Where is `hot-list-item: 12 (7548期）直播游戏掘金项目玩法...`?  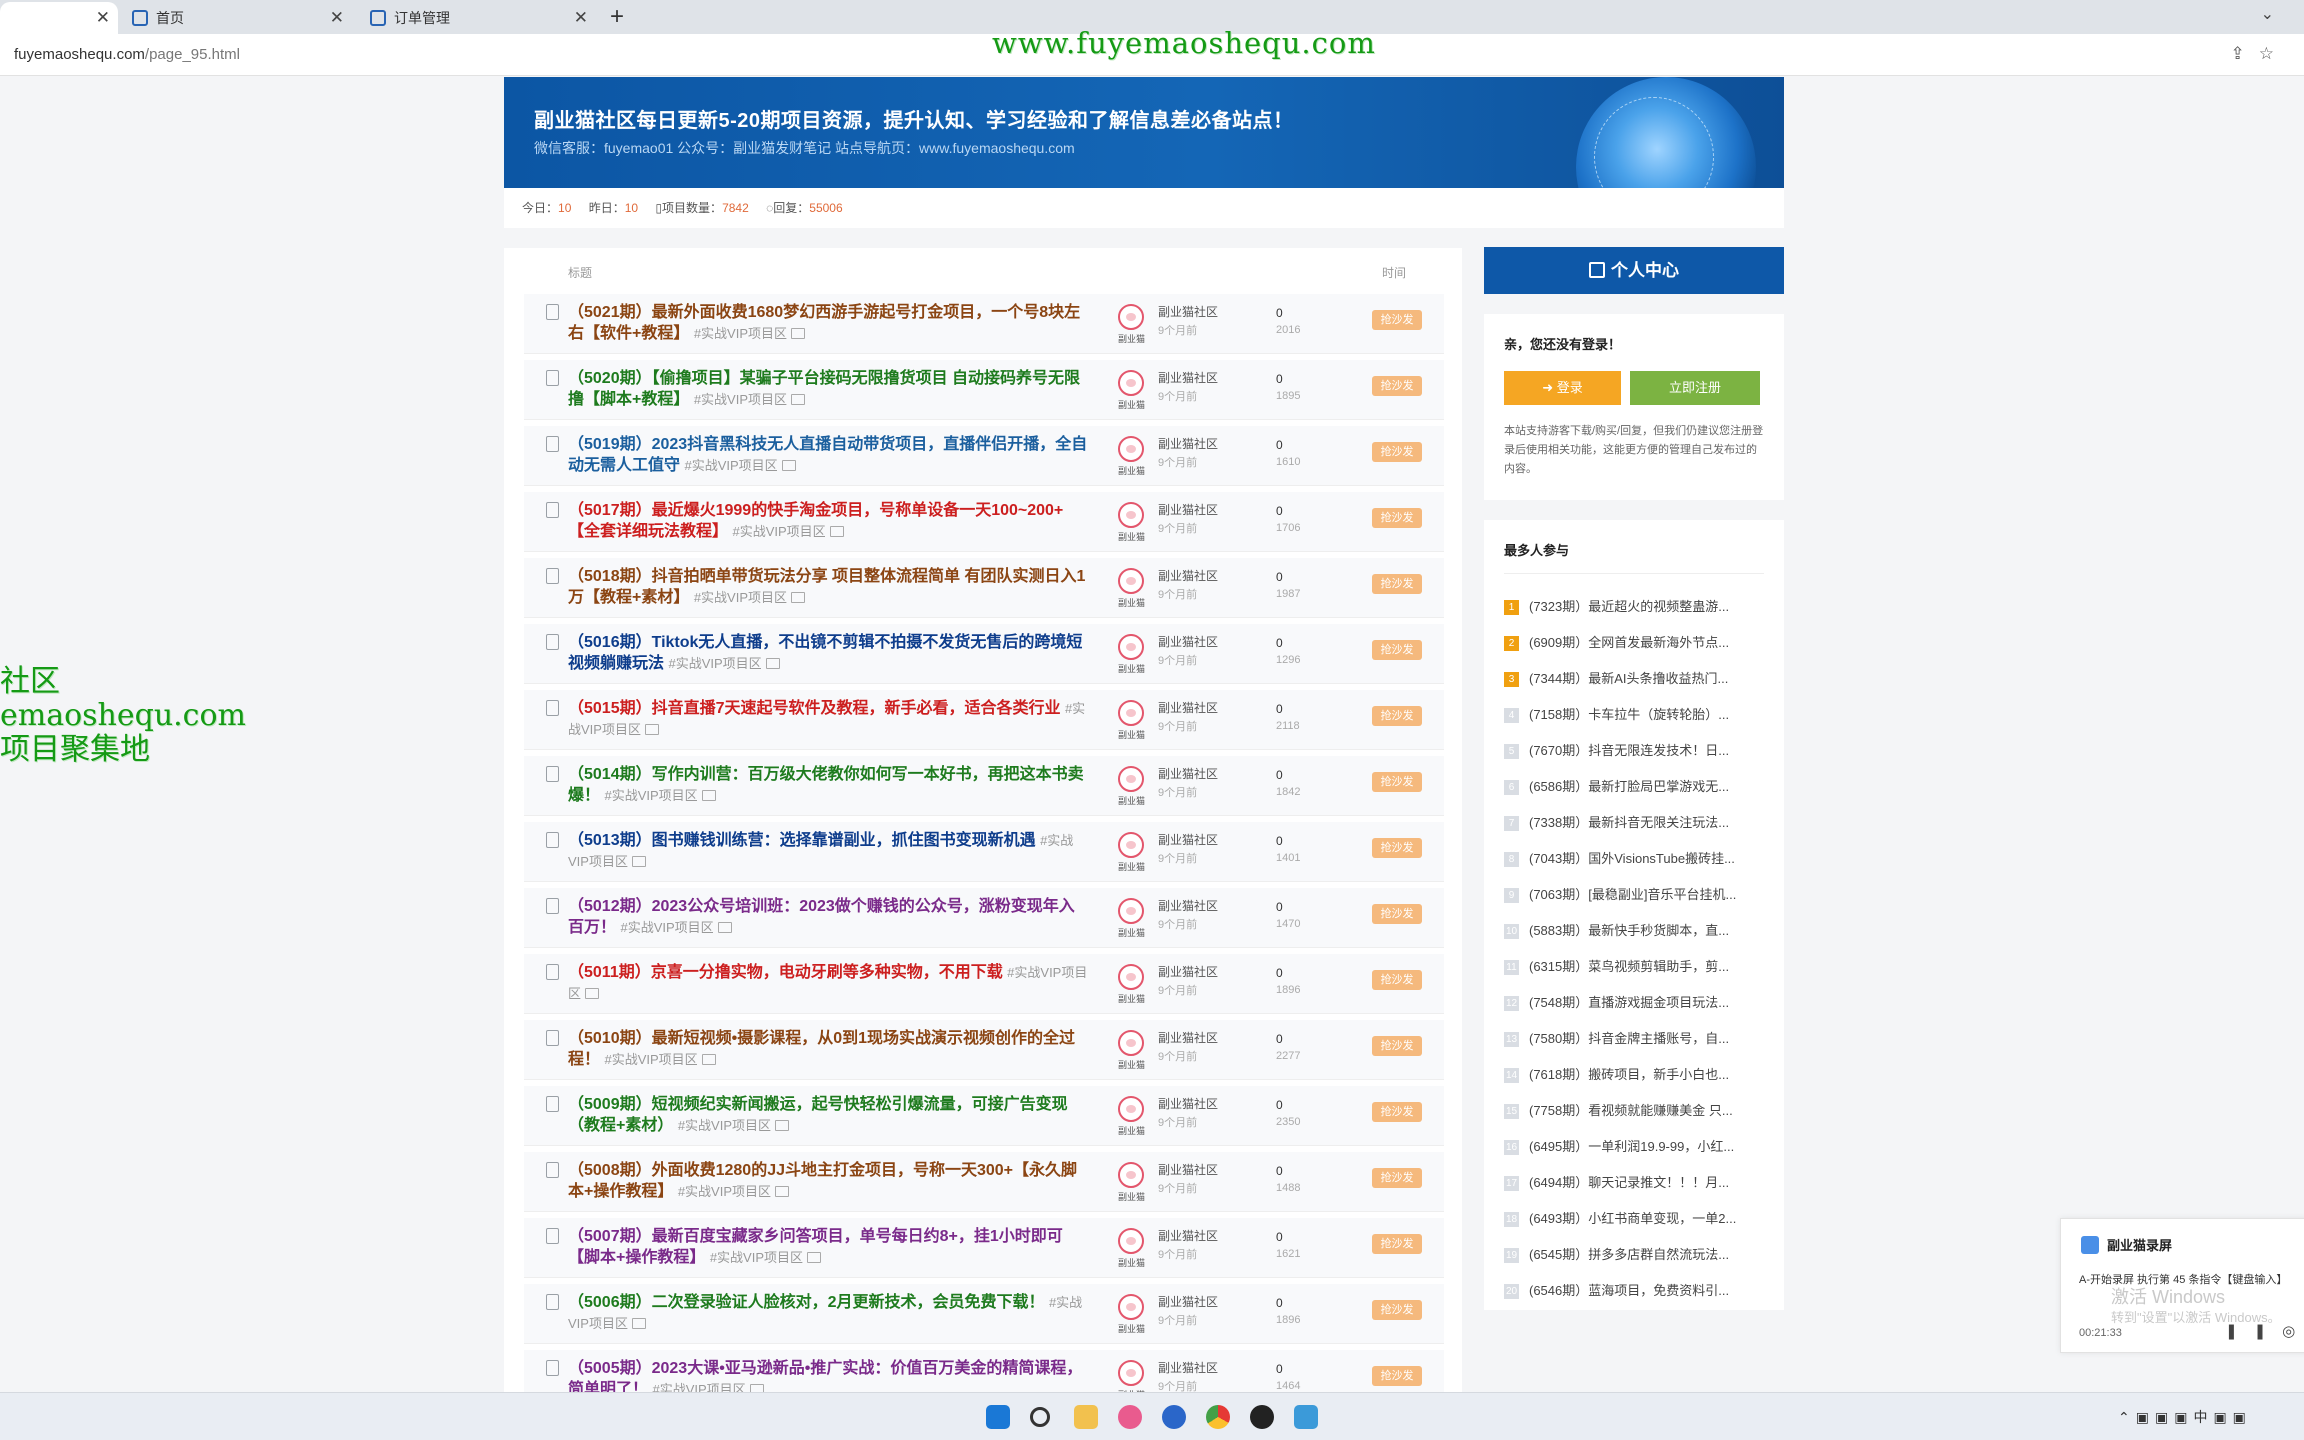 hot-list-item: 12 (7548期）直播游戏掘金项目玩法... is located at coordinates (1635, 1001).